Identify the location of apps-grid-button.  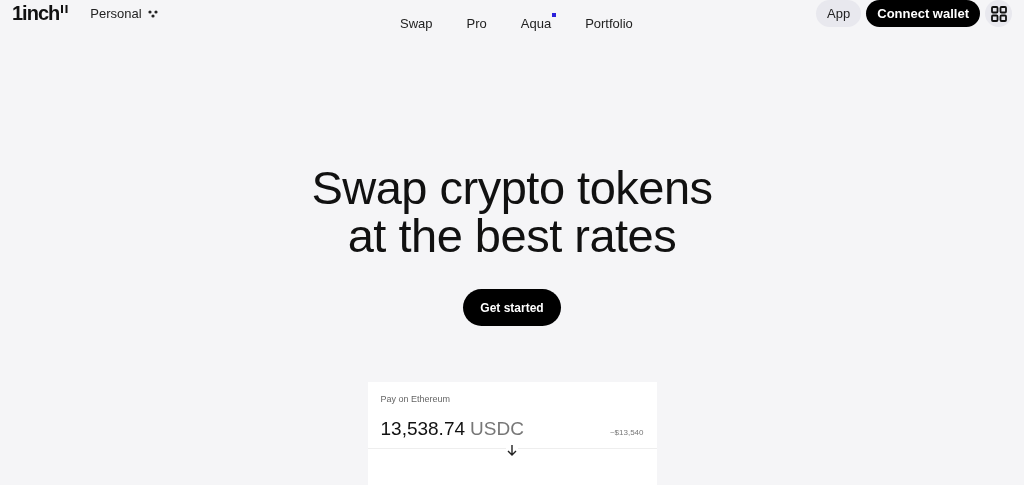
(998, 13).